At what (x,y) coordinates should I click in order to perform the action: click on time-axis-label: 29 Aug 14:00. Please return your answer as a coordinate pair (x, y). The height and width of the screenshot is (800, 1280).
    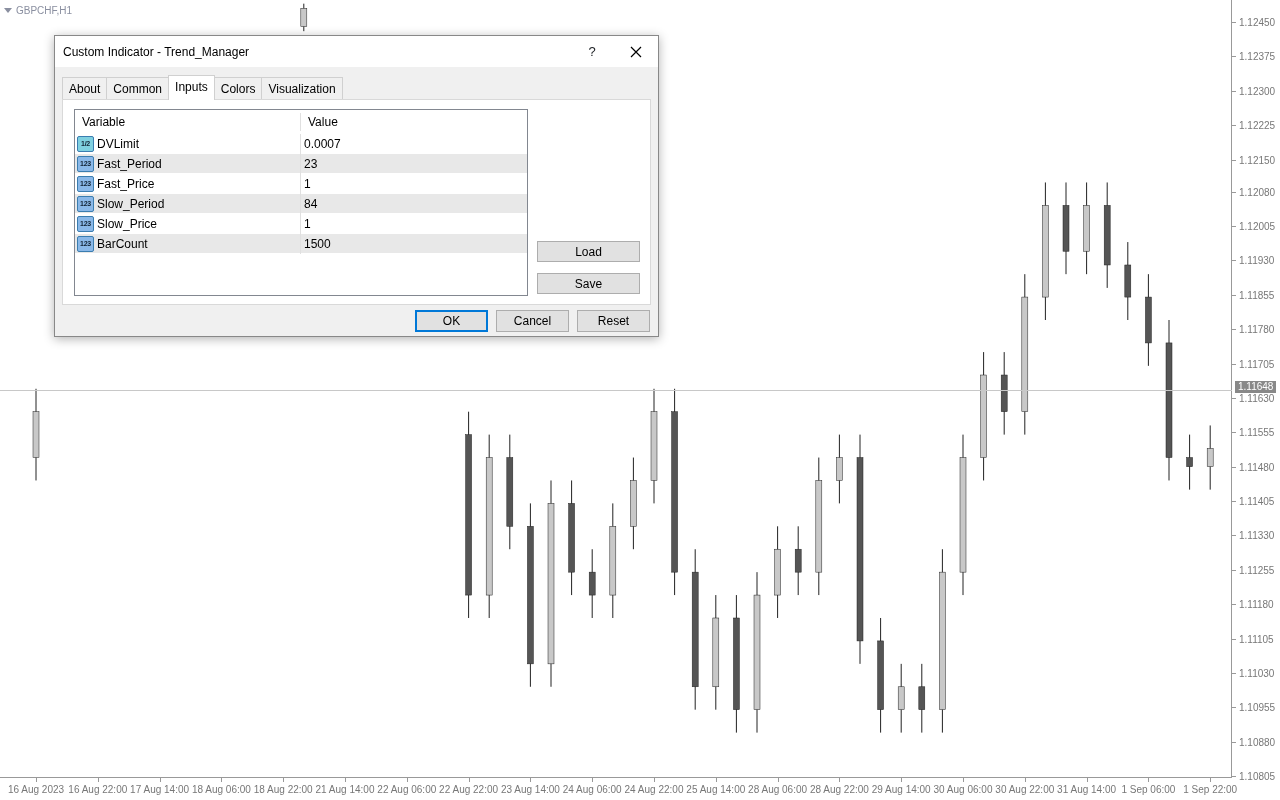
    Looking at the image, I should click on (901, 790).